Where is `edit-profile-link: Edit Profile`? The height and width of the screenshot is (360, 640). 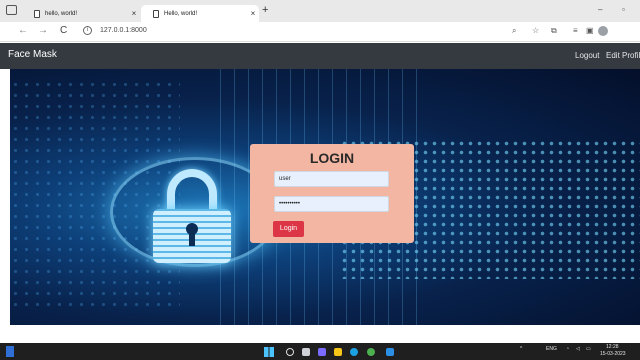
edit-profile-link: Edit Profile is located at coordinates (623, 55).